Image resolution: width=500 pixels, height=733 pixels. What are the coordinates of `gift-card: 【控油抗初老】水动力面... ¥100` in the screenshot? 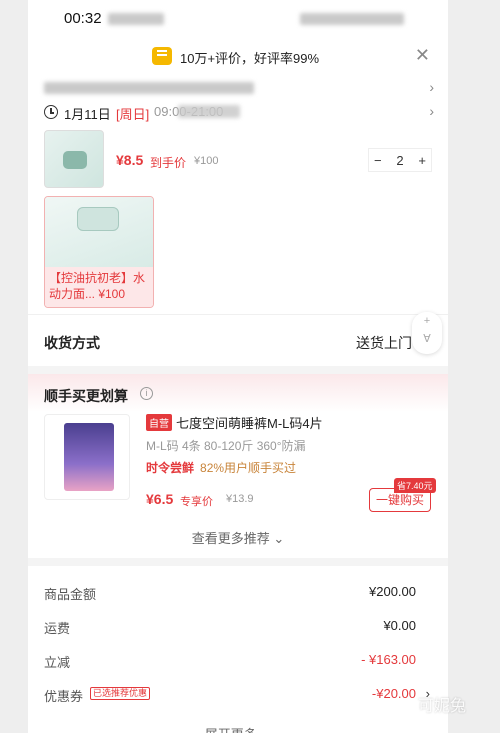 It's located at (99, 252).